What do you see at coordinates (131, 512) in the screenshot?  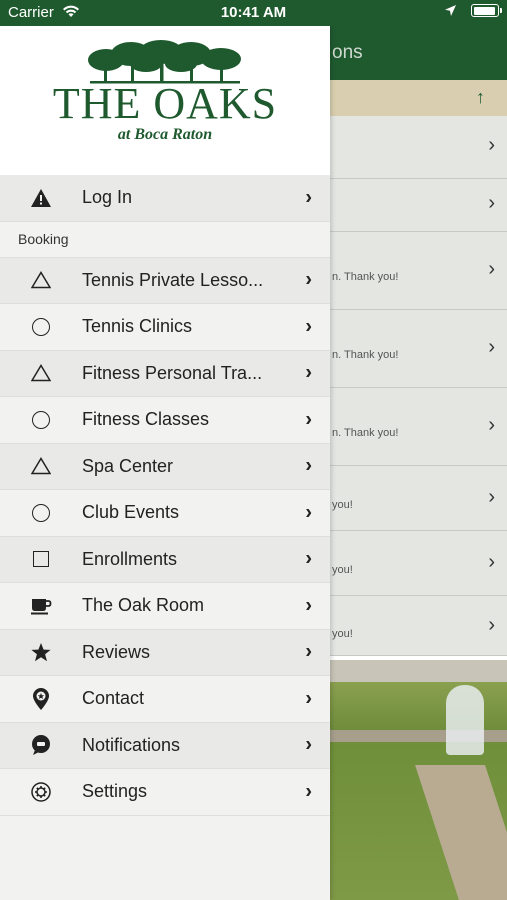 I see `menu-item-label: Club Events` at bounding box center [131, 512].